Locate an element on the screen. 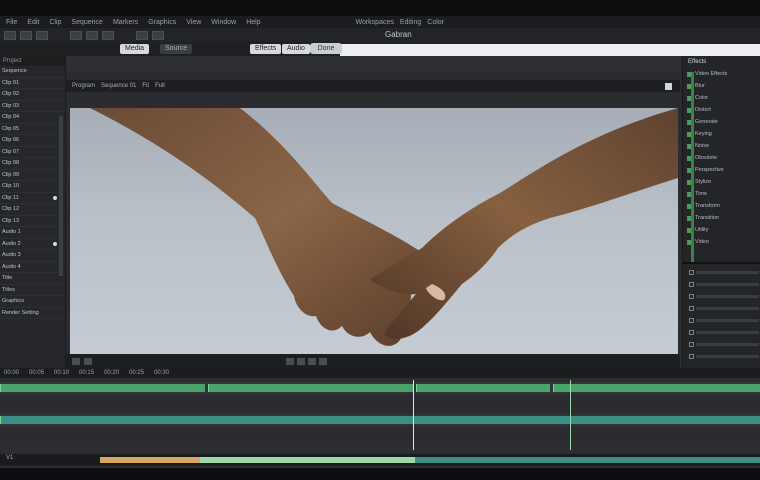  effect-category: Color is located at coordinates (721, 98).